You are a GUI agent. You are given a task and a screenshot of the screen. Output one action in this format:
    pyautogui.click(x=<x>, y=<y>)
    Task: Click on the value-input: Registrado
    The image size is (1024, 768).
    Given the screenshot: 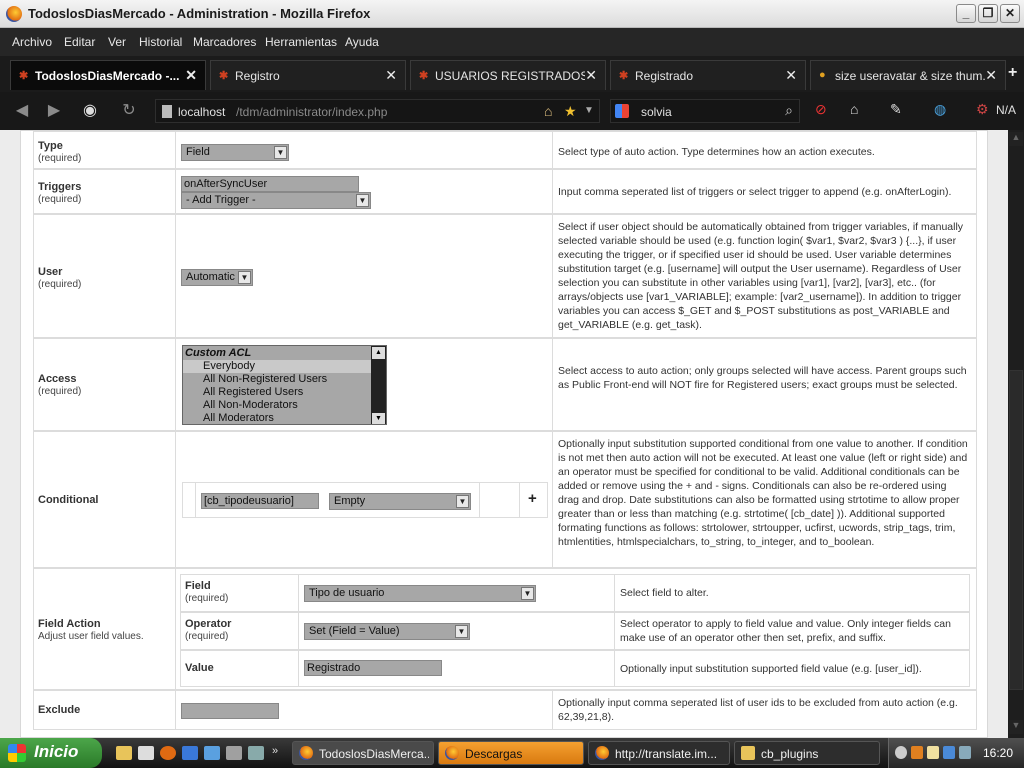 What is the action you would take?
    pyautogui.click(x=373, y=668)
    